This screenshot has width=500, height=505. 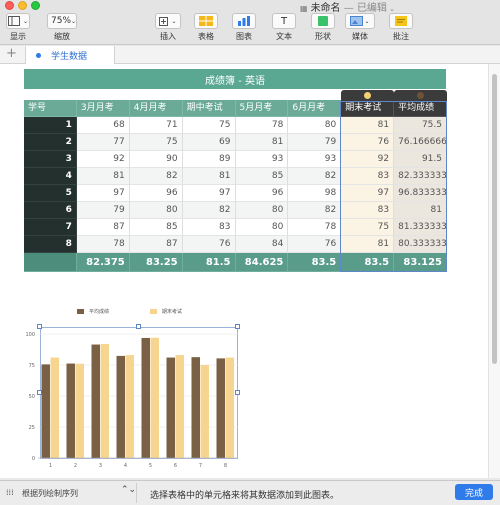 I want to click on minimize-window-button, so click(x=22, y=5).